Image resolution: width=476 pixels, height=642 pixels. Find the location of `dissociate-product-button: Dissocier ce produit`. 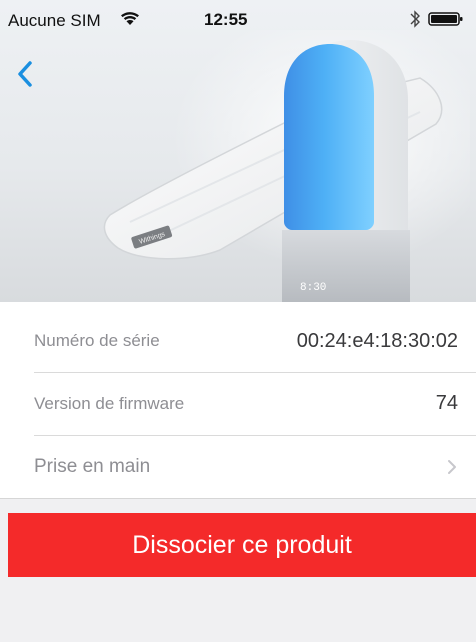

dissociate-product-button: Dissocier ce produit is located at coordinates (242, 545).